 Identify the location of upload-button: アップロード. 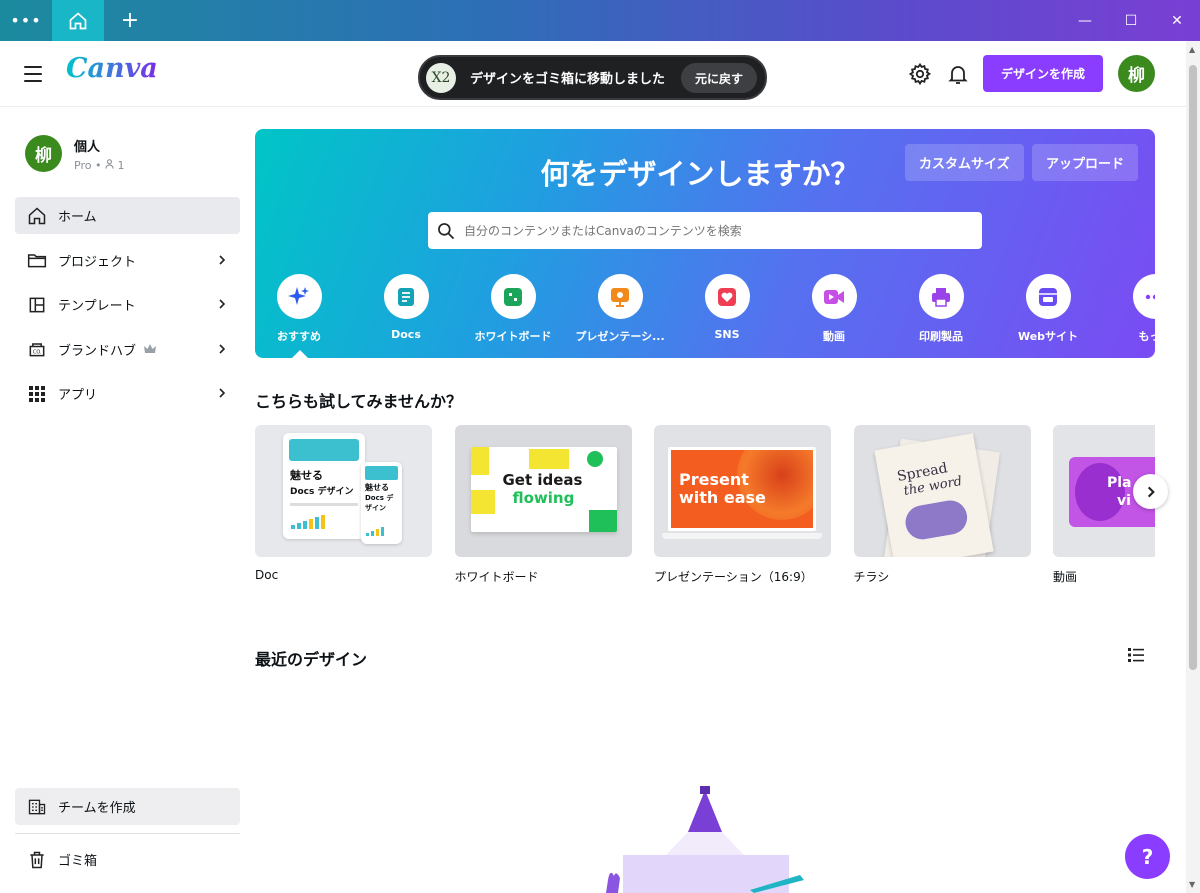
(1085, 162).